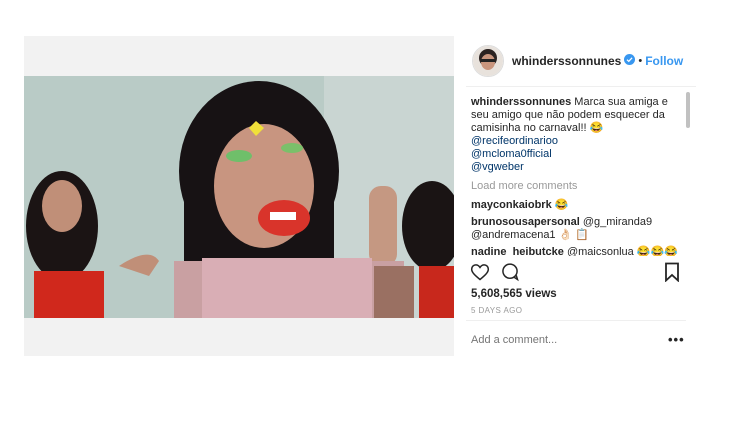  What do you see at coordinates (561, 340) in the screenshot?
I see `add-comment-input` at bounding box center [561, 340].